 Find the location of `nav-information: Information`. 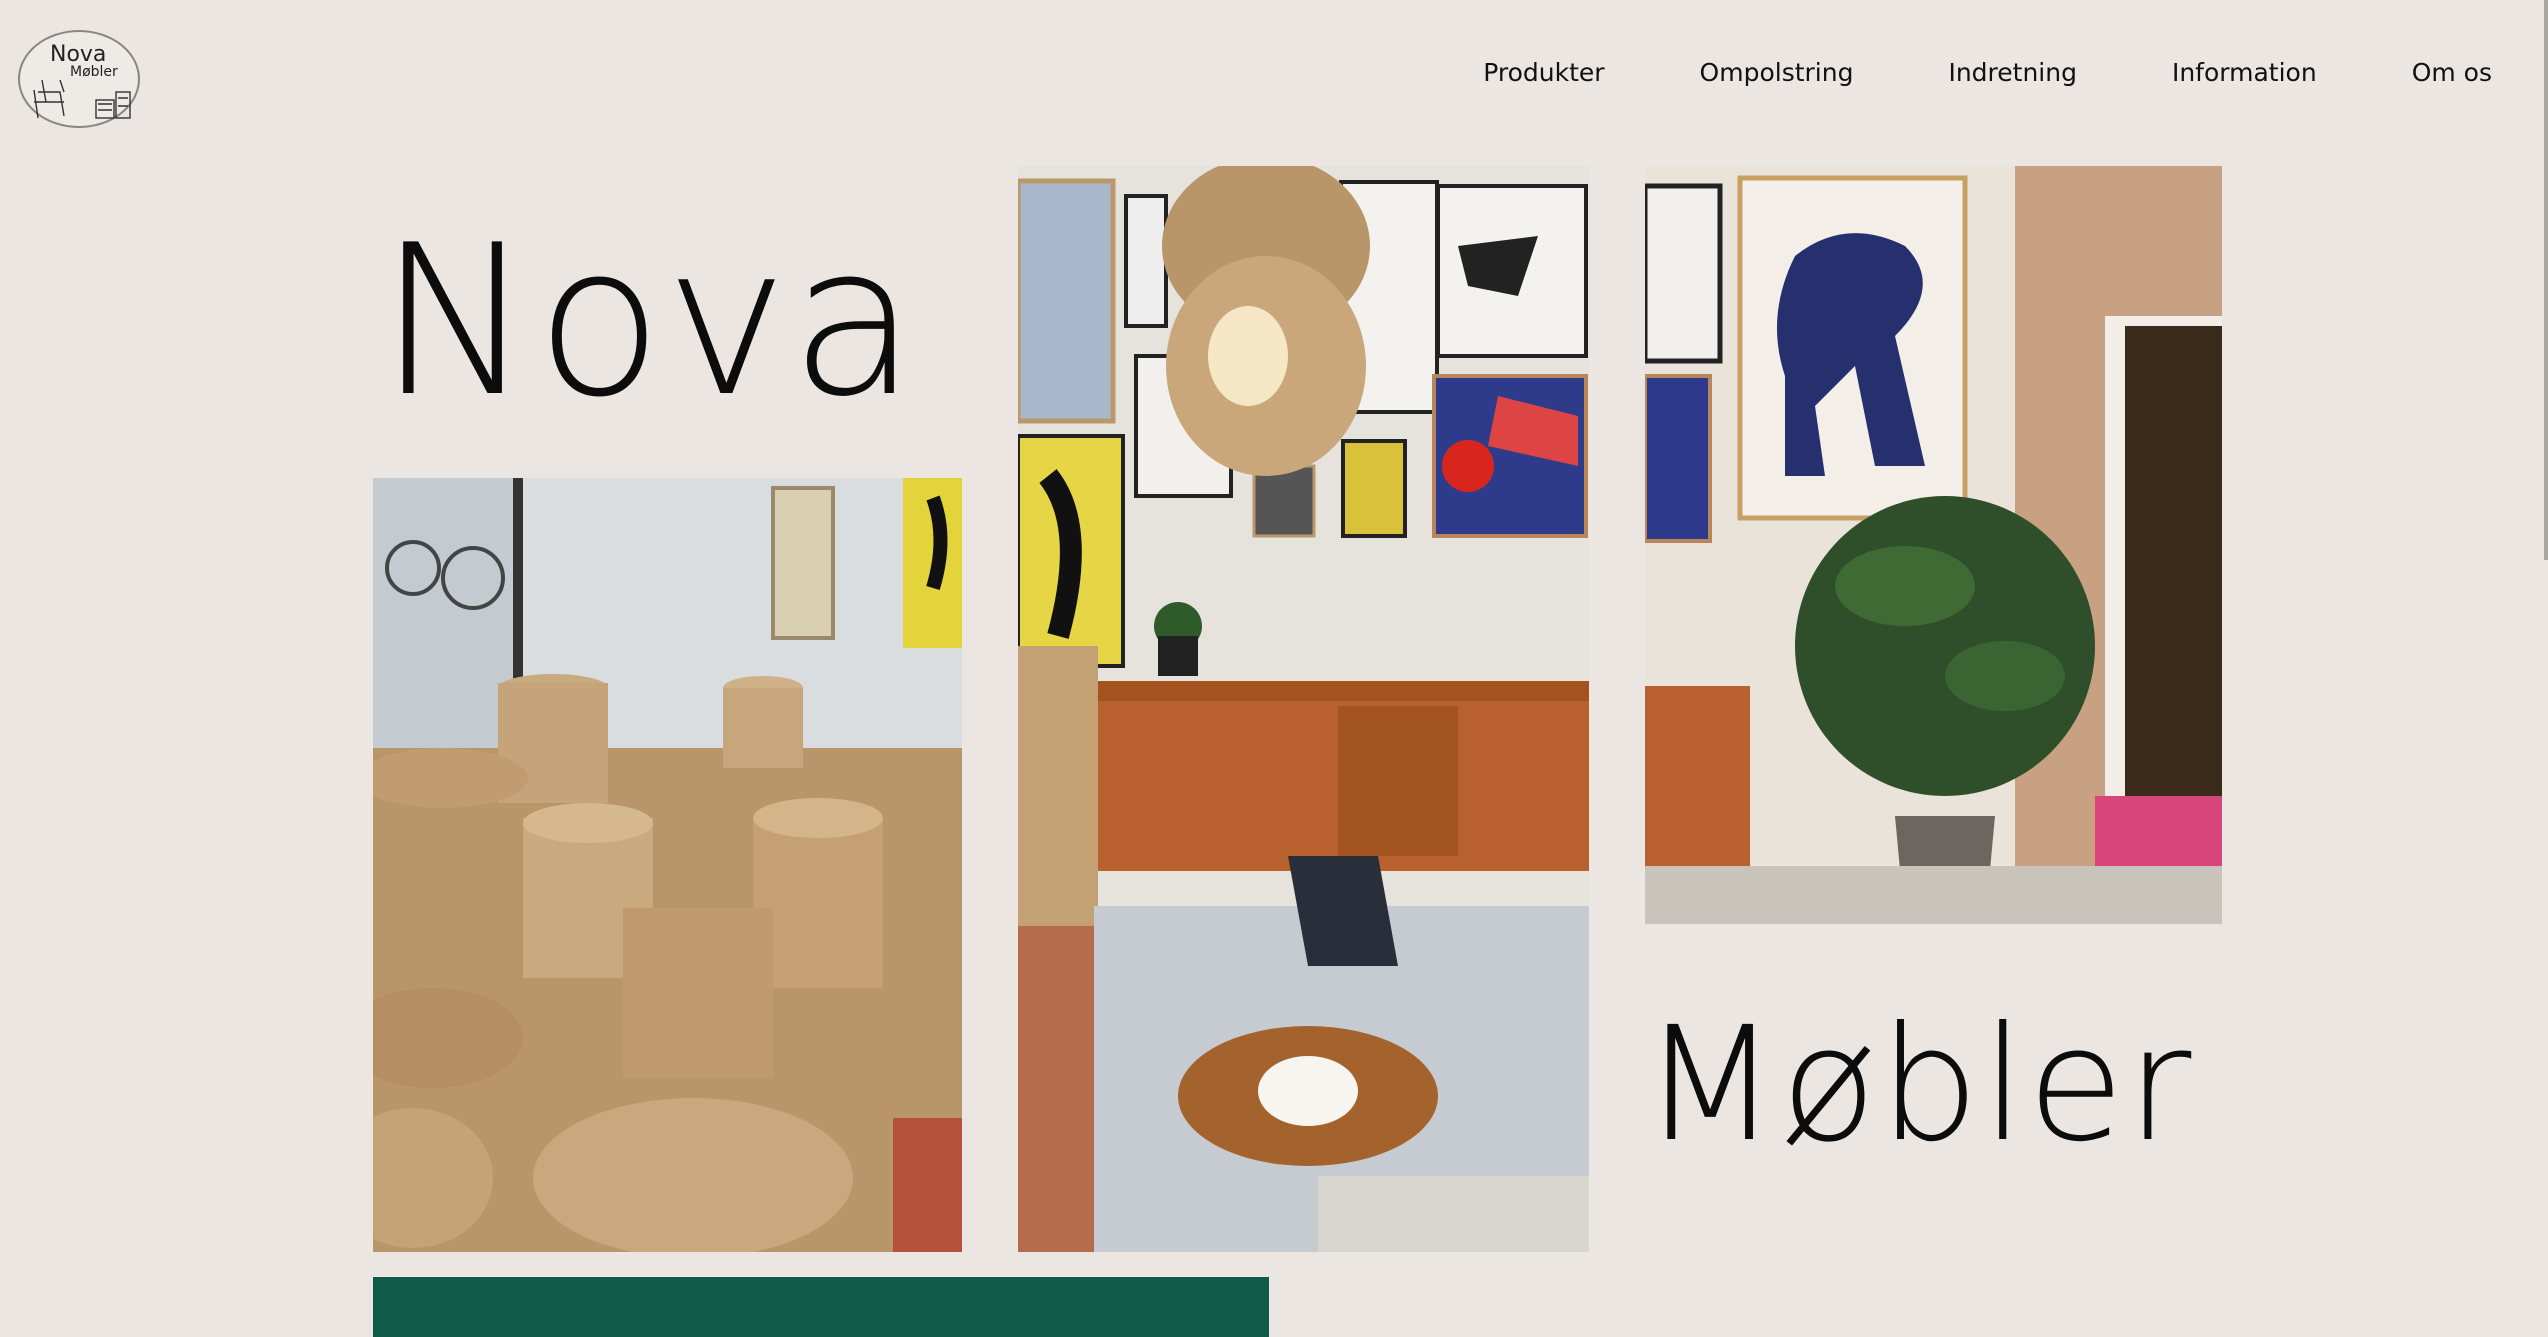

nav-information: Information is located at coordinates (2244, 72).